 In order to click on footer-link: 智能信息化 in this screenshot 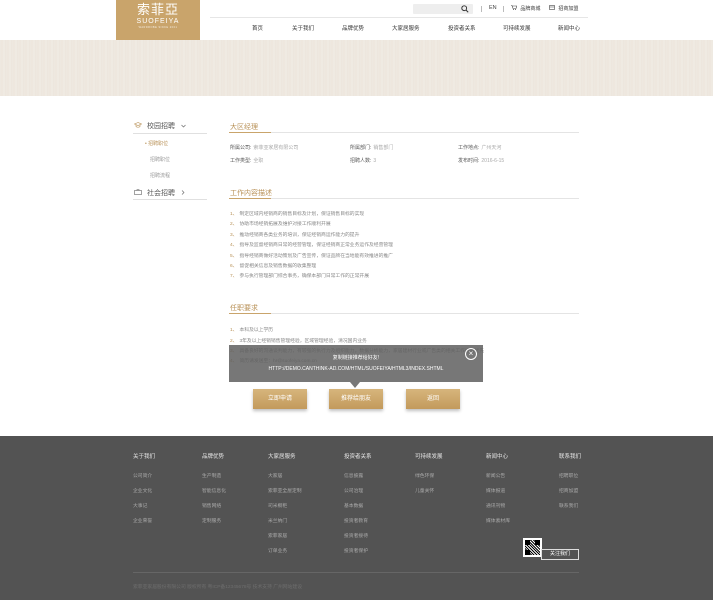, I will do `click(214, 490)`.